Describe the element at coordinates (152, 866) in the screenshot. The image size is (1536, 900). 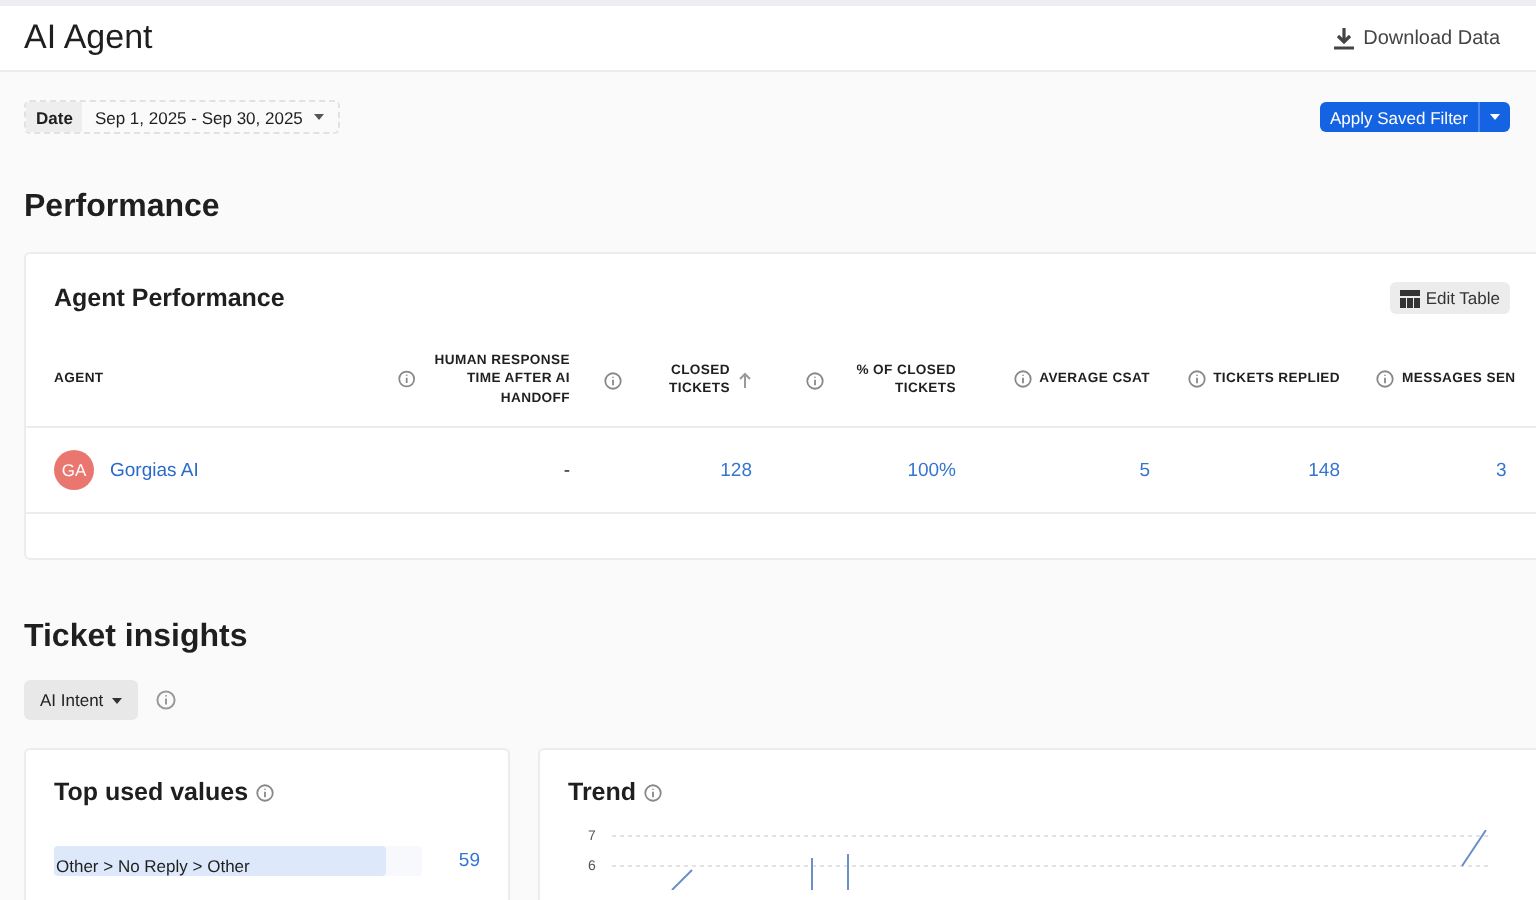
I see `value-label: Other > No Reply > Other` at that location.